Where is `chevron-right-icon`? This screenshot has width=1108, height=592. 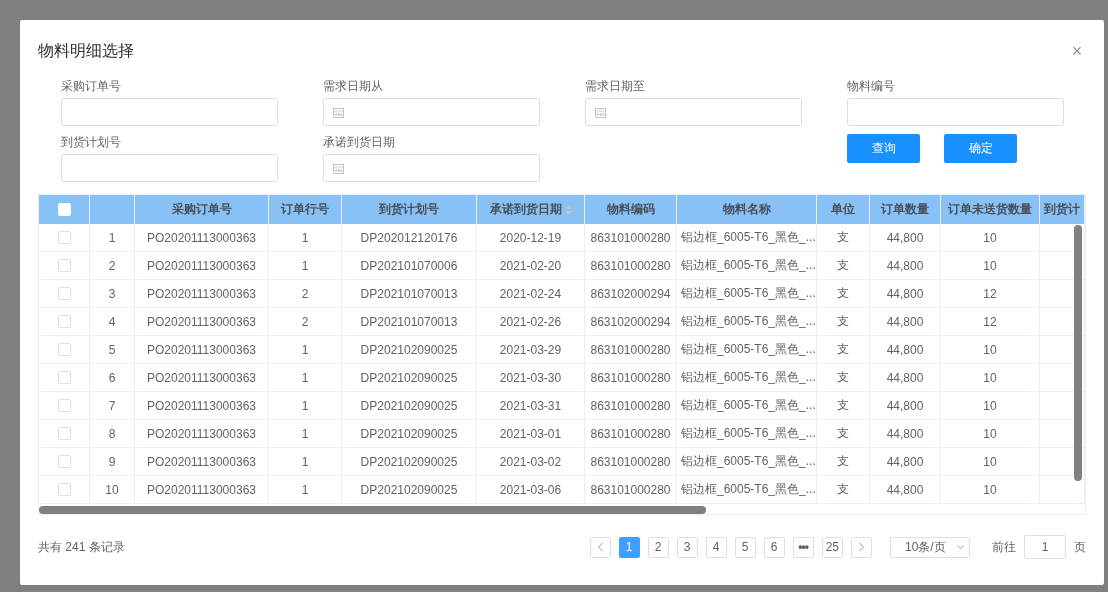
chevron-right-icon is located at coordinates (861, 547).